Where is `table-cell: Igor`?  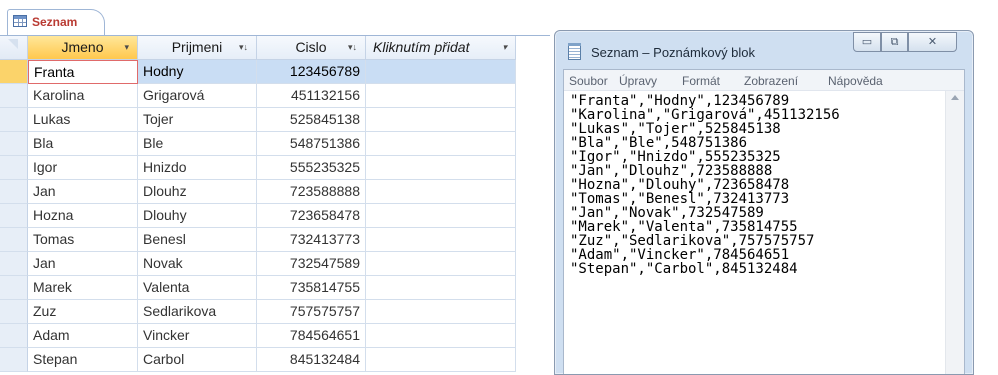 table-cell: Igor is located at coordinates (83, 168).